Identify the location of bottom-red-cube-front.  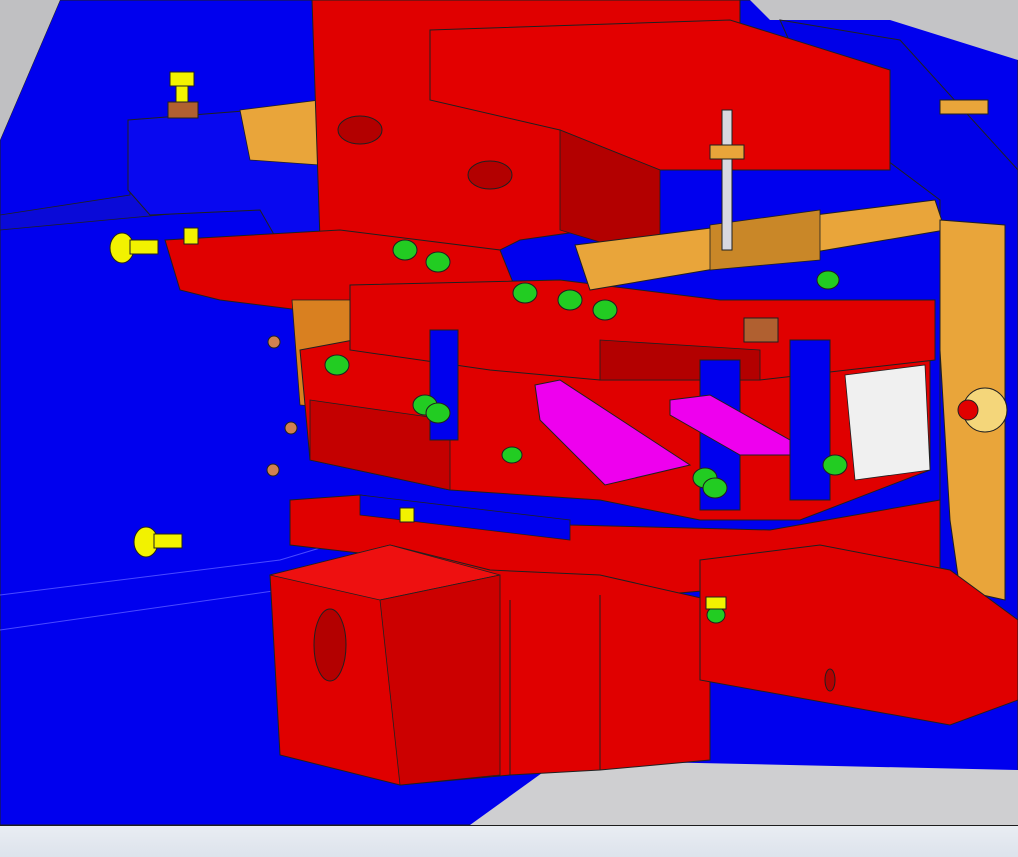
(440, 680).